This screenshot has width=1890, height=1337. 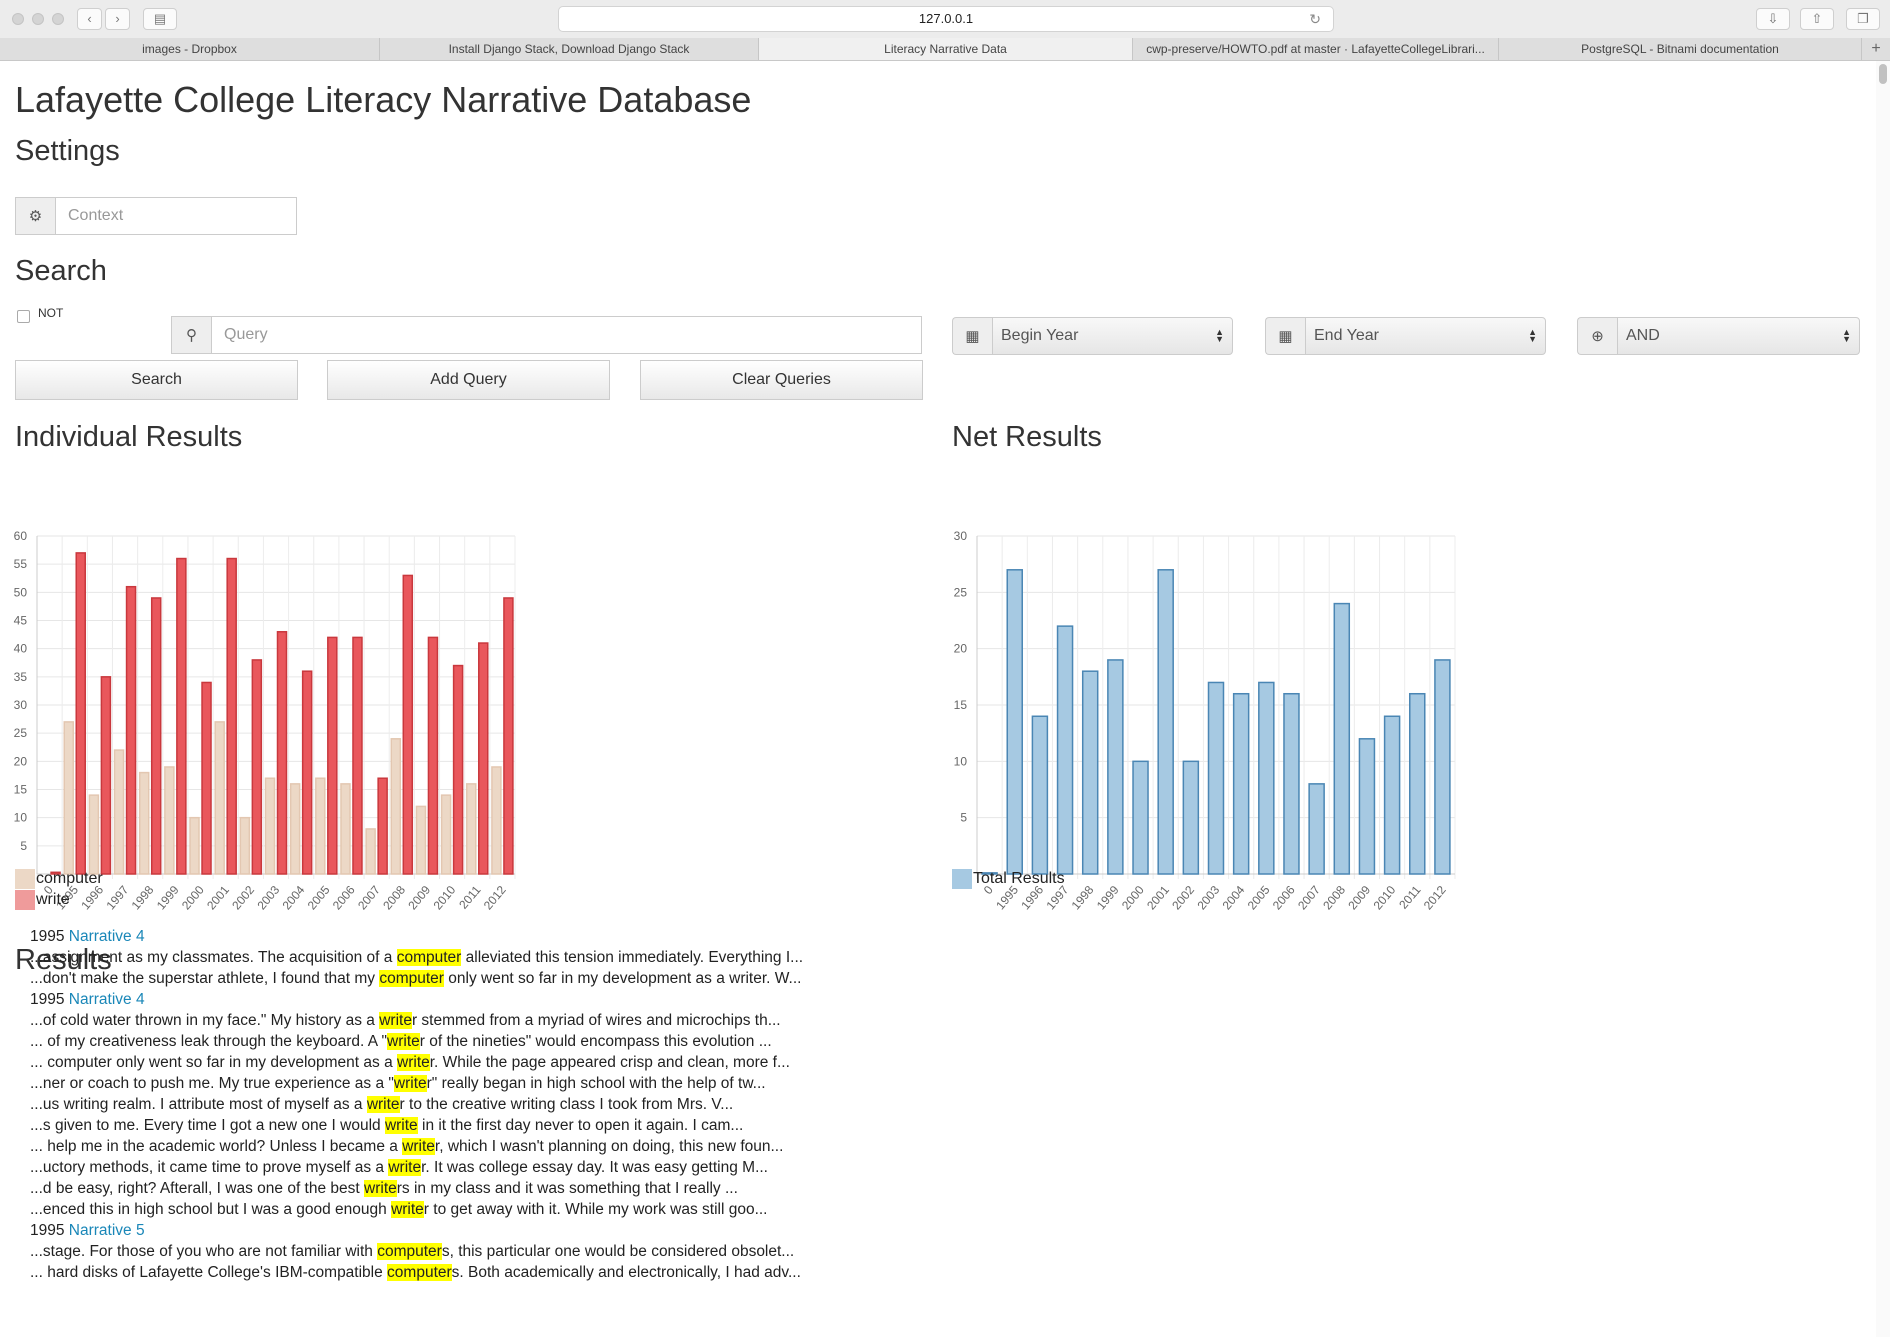 I want to click on tab-dropbox: images - Dropbox, so click(x=190, y=49).